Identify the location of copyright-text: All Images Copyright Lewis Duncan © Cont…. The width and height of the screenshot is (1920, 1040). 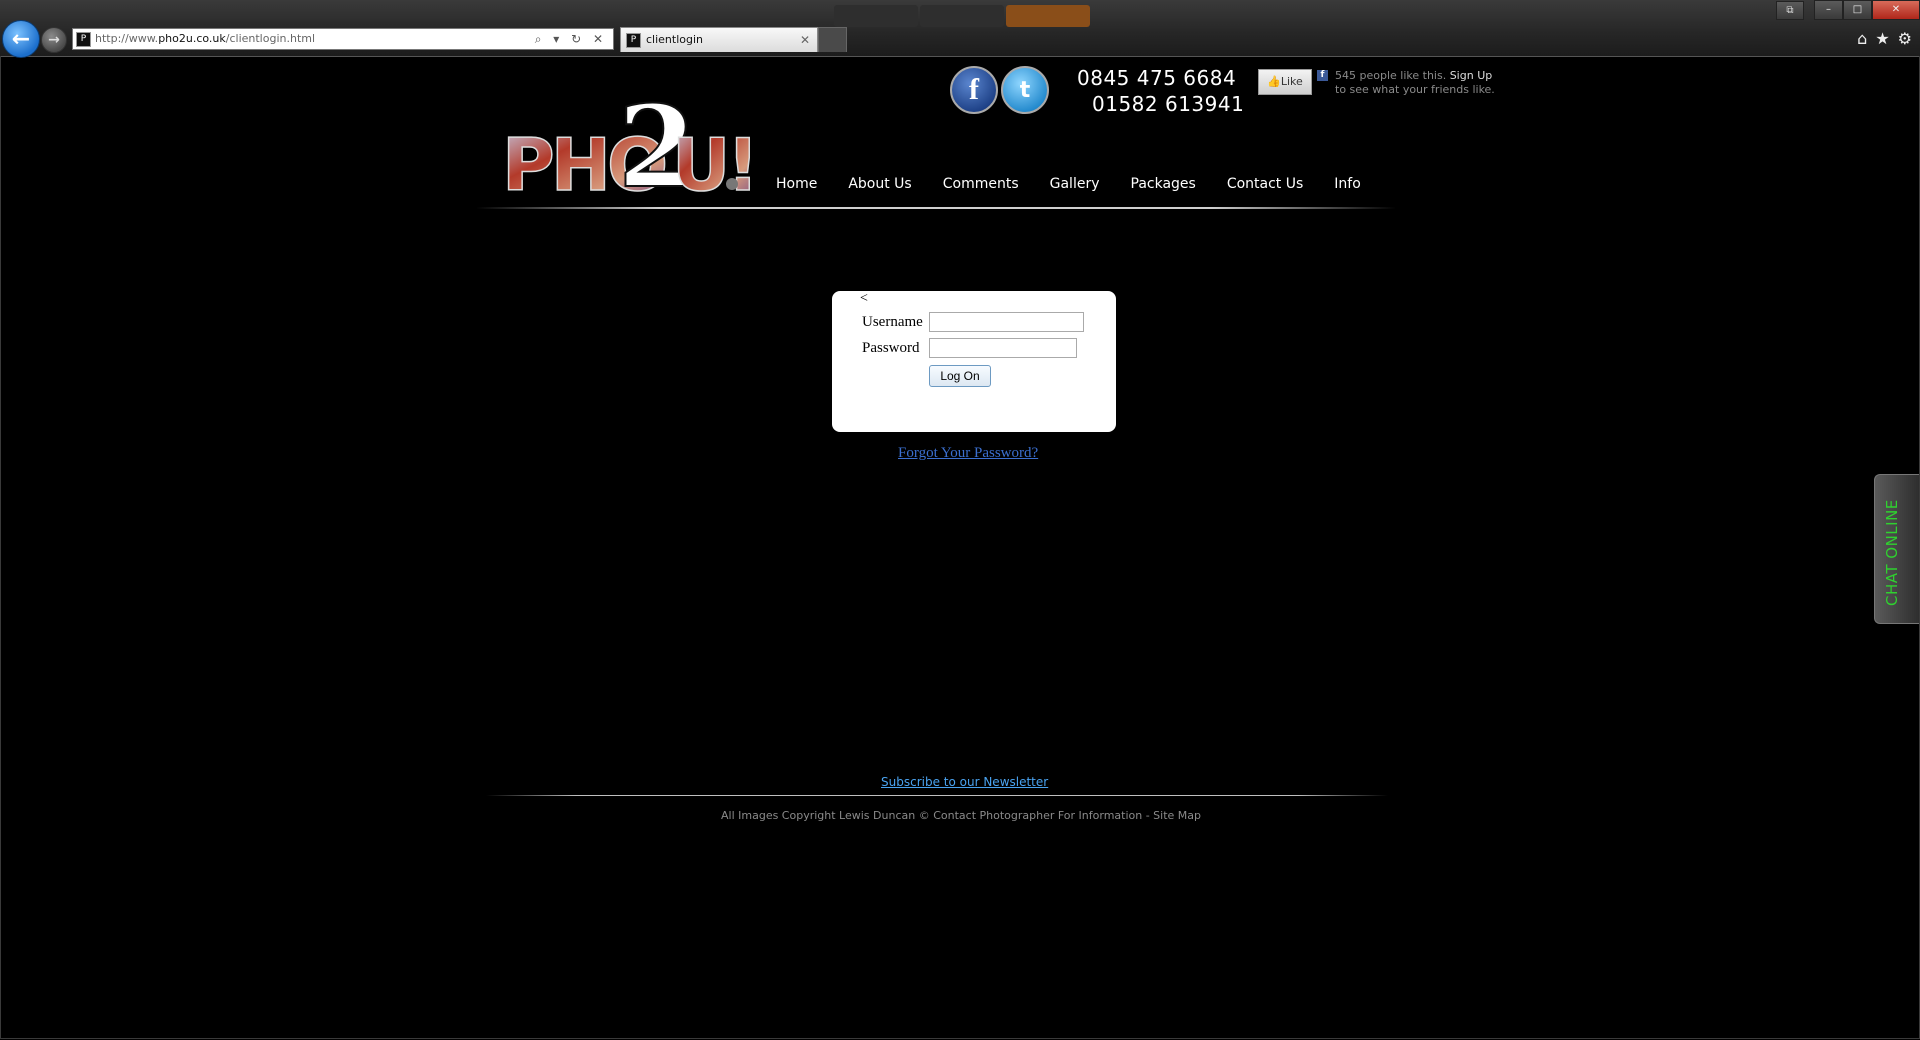
(961, 815).